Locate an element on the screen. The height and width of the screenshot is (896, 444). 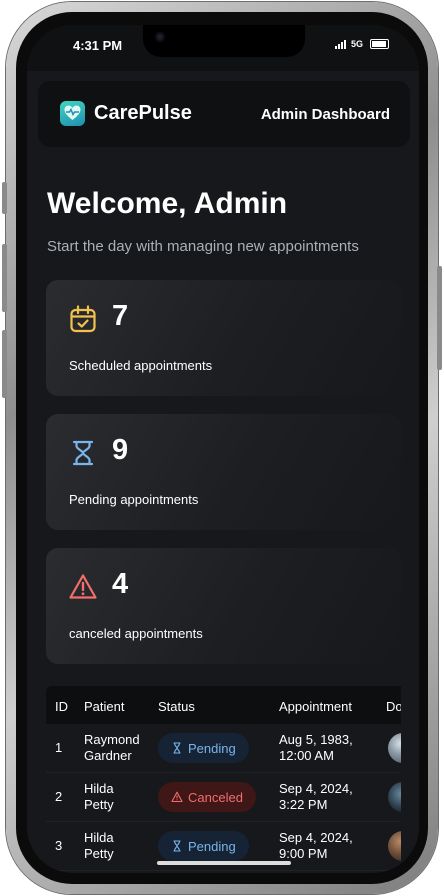
column-header-id: ID is located at coordinates (61, 706).